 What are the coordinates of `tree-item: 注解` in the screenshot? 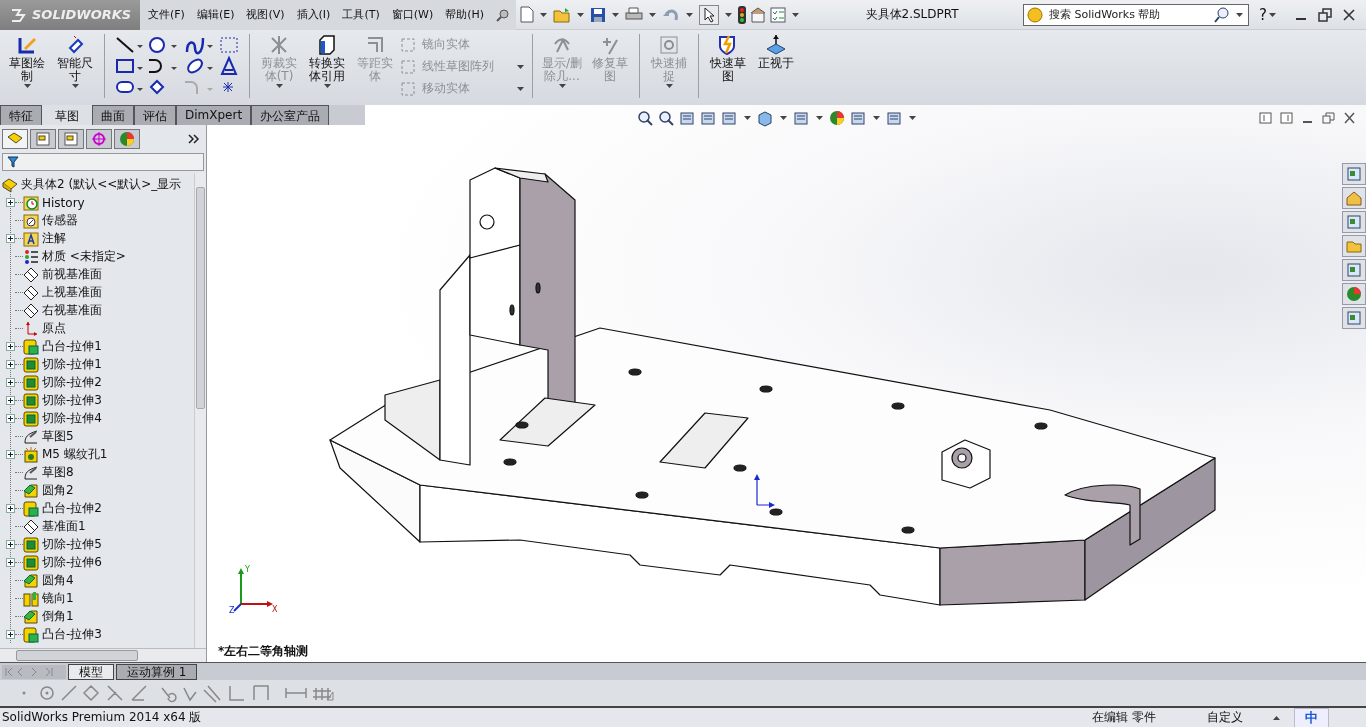 It's located at (44, 239).